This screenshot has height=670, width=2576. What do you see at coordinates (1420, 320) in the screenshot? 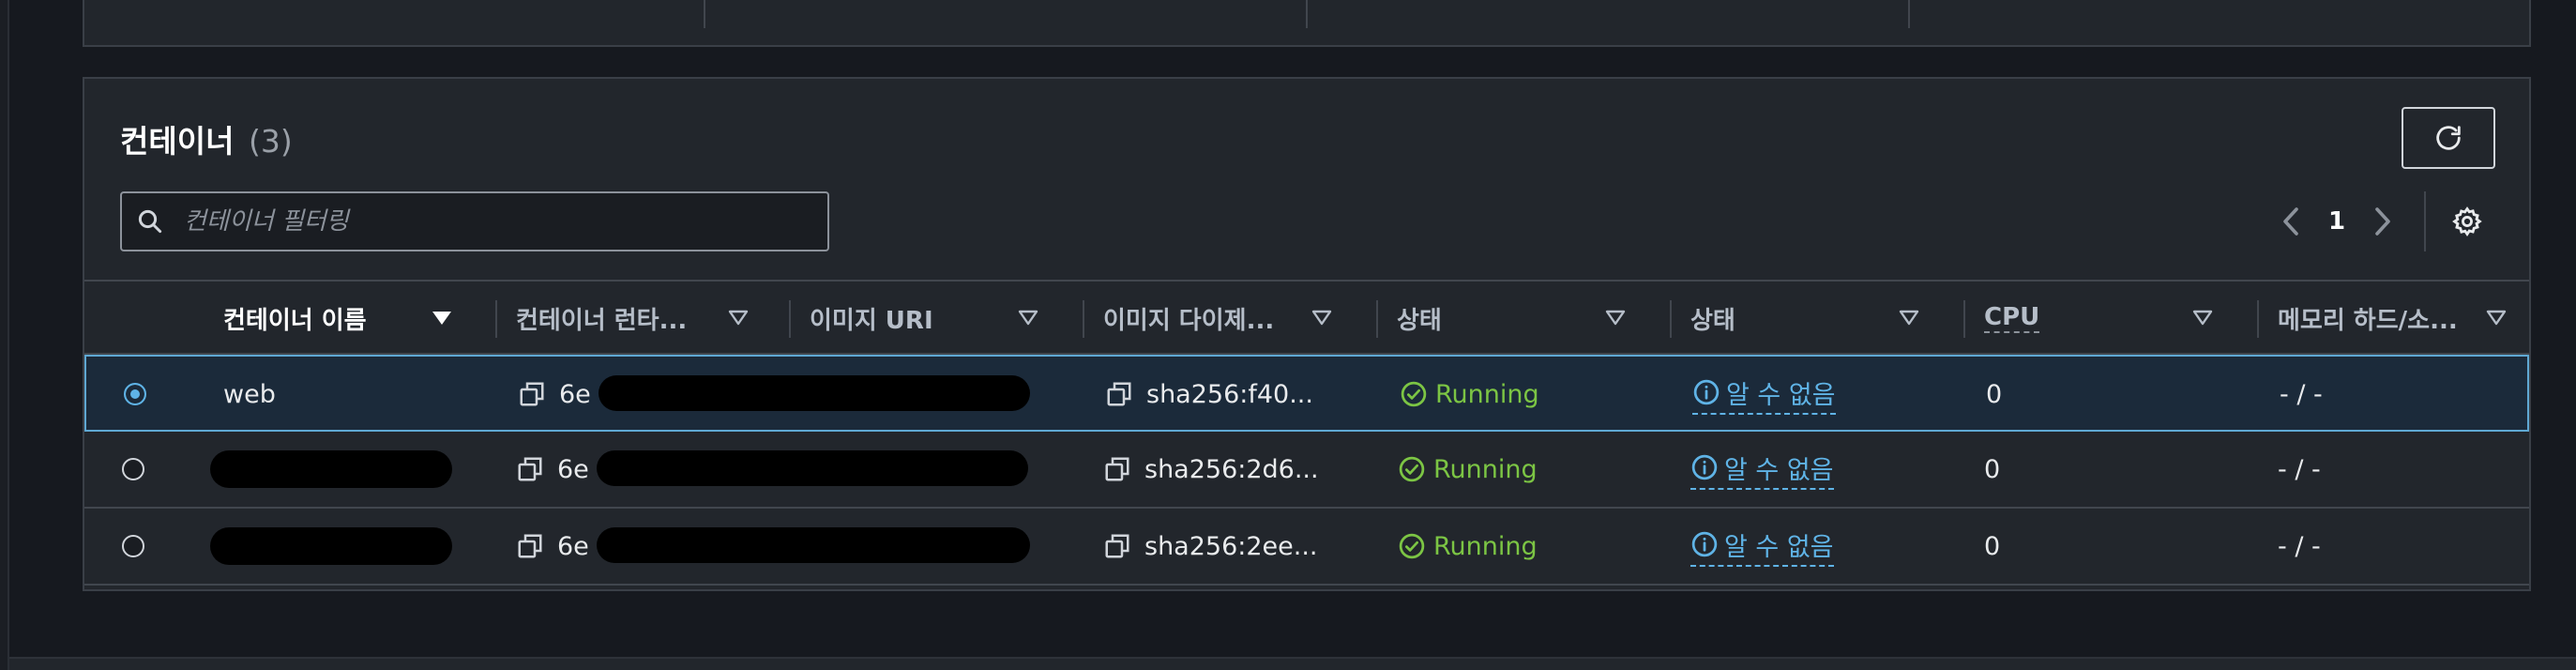
I see `column-label: 상태` at bounding box center [1420, 320].